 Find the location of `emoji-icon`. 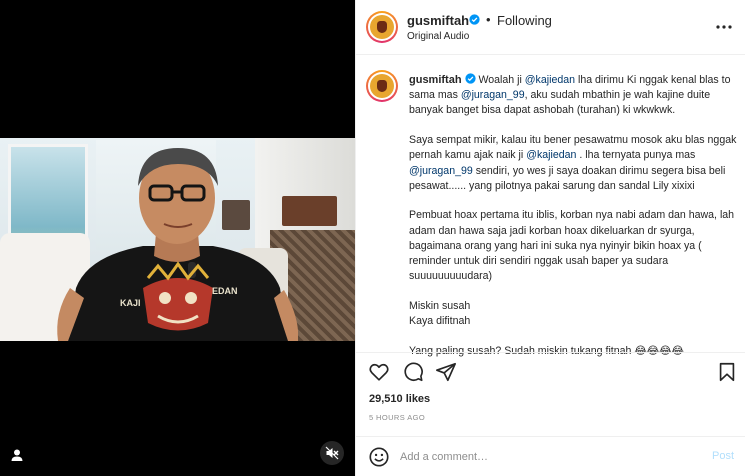

emoji-icon is located at coordinates (379, 457).